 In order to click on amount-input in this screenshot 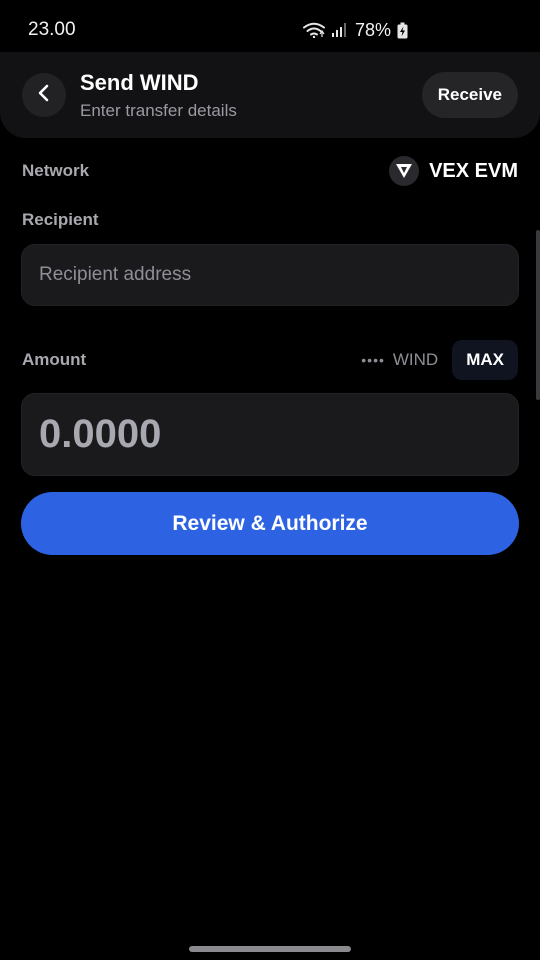, I will do `click(270, 434)`.